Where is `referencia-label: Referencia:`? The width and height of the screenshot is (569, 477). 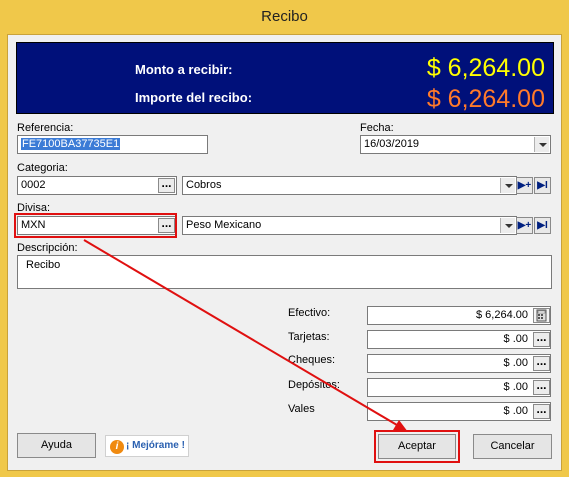 referencia-label: Referencia: is located at coordinates (45, 128).